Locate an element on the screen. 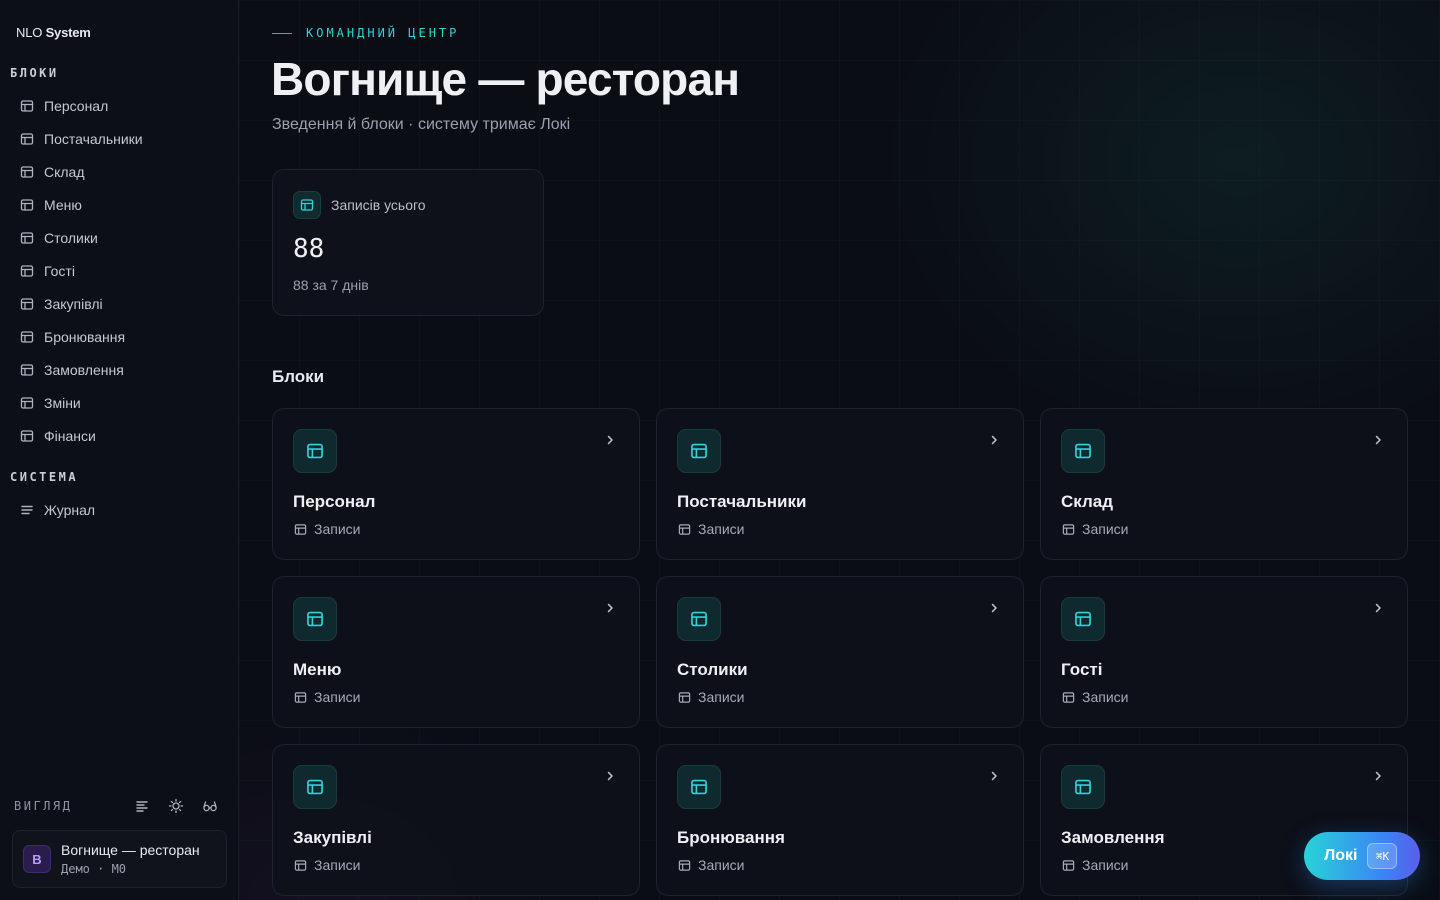 This screenshot has height=900, width=1440. sidebar-item-5: Столики is located at coordinates (119, 238).